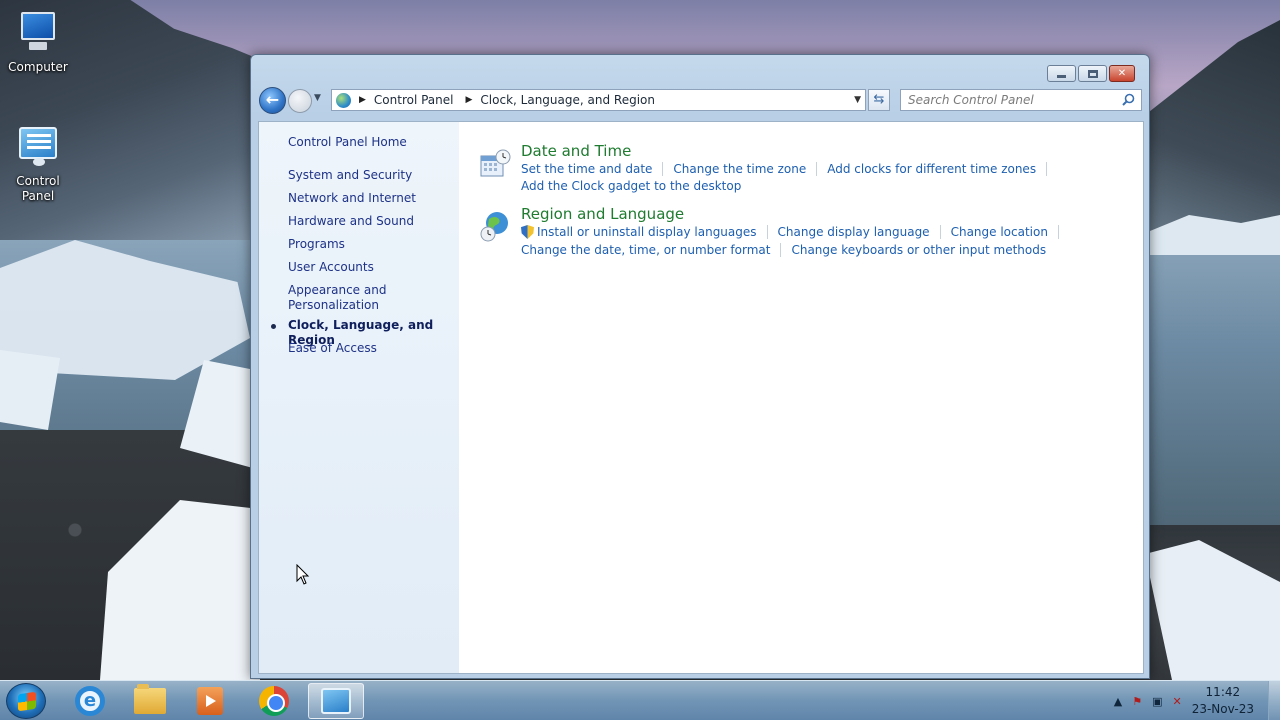 This screenshot has width=1280, height=720. I want to click on taskbar-windows-explorer, so click(150, 701).